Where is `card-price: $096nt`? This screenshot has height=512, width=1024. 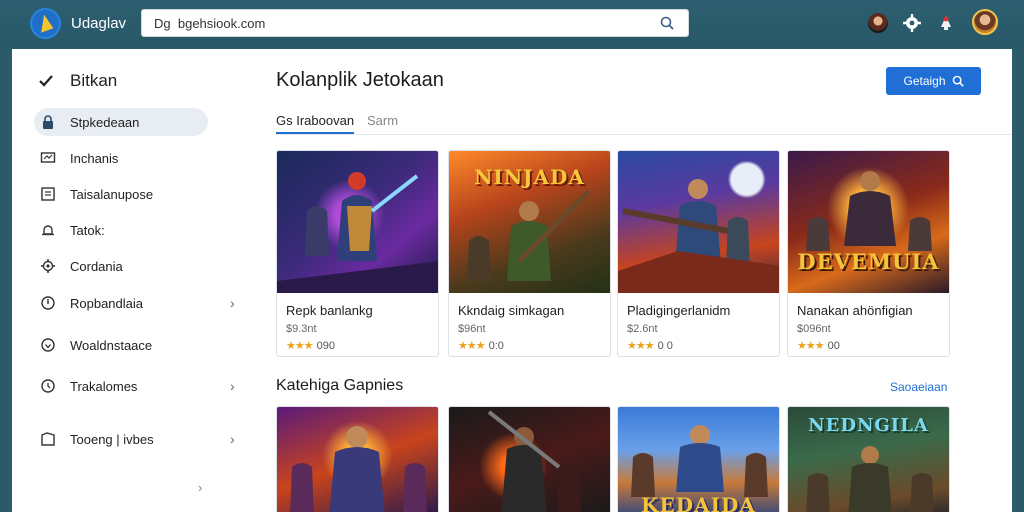 card-price: $096nt is located at coordinates (814, 329).